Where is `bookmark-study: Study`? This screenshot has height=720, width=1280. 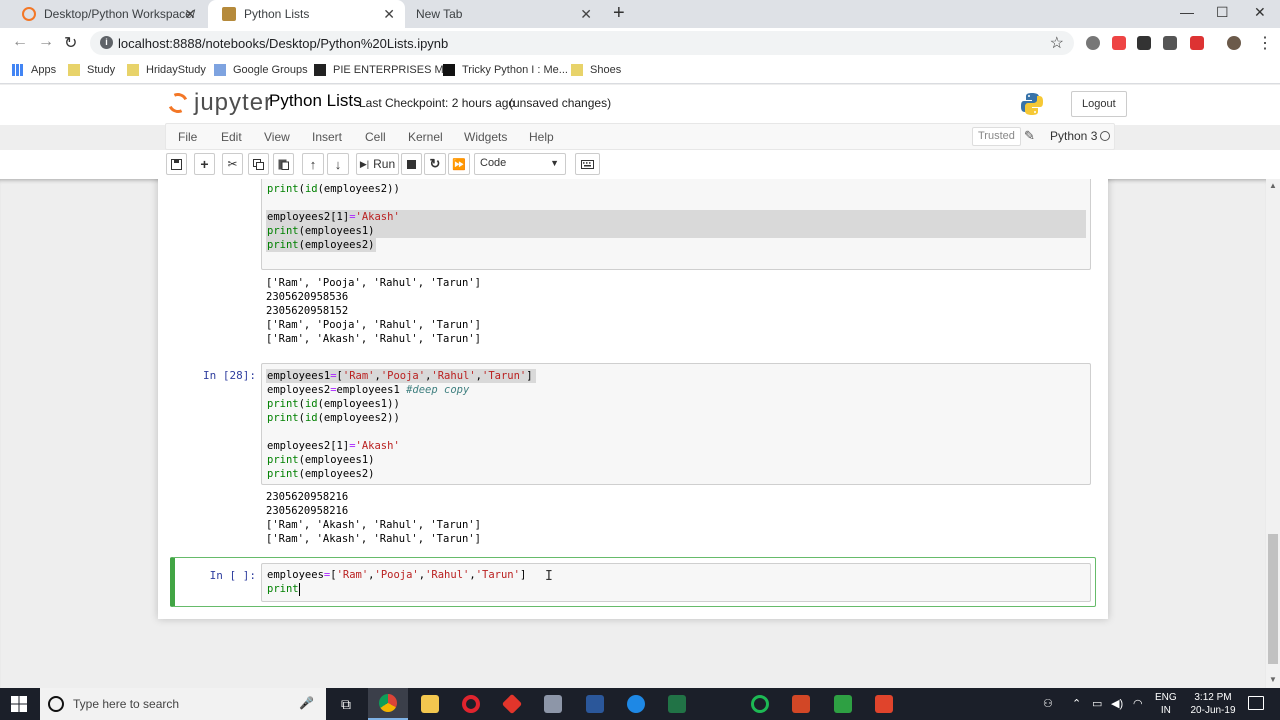
bookmark-study: Study is located at coordinates (91, 70).